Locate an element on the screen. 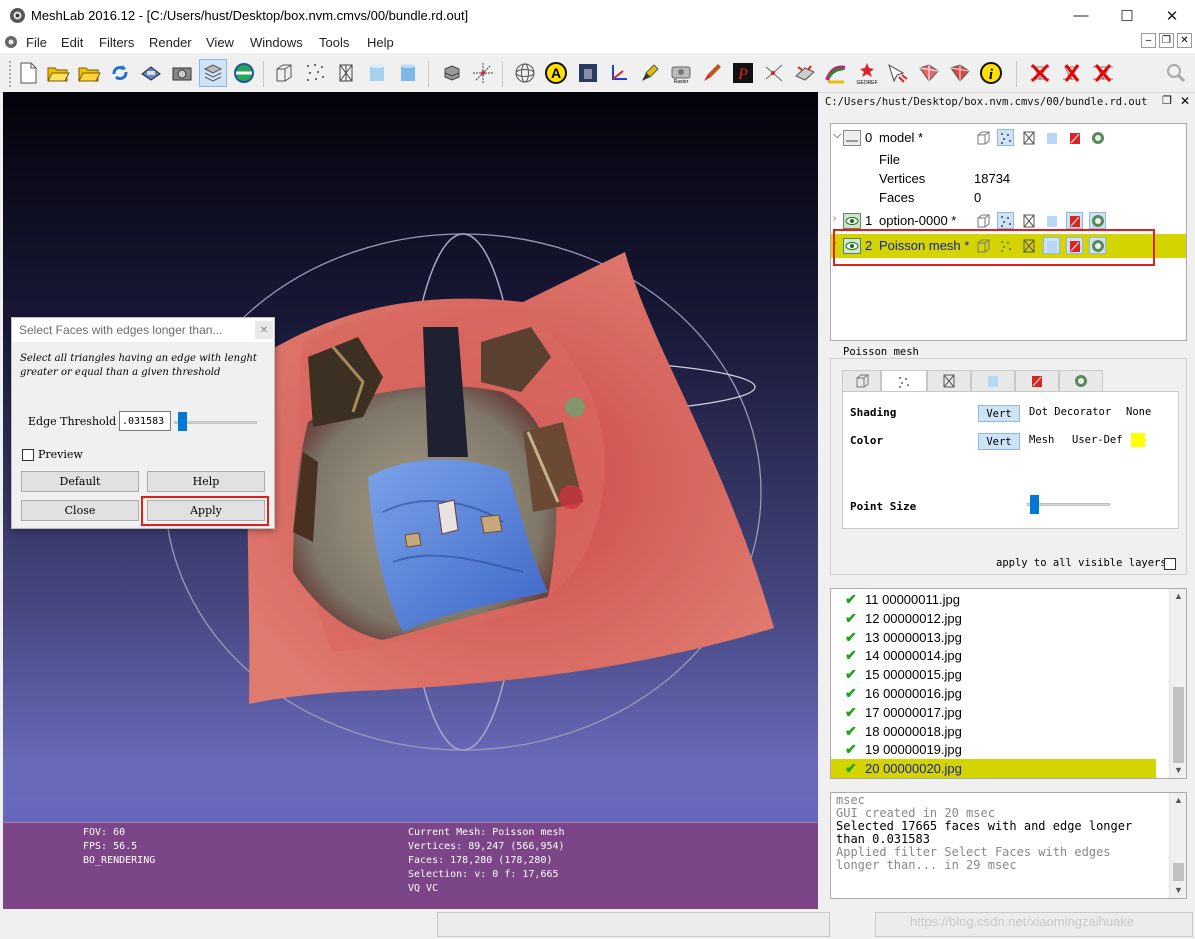  tab-bbox is located at coordinates (861, 381).